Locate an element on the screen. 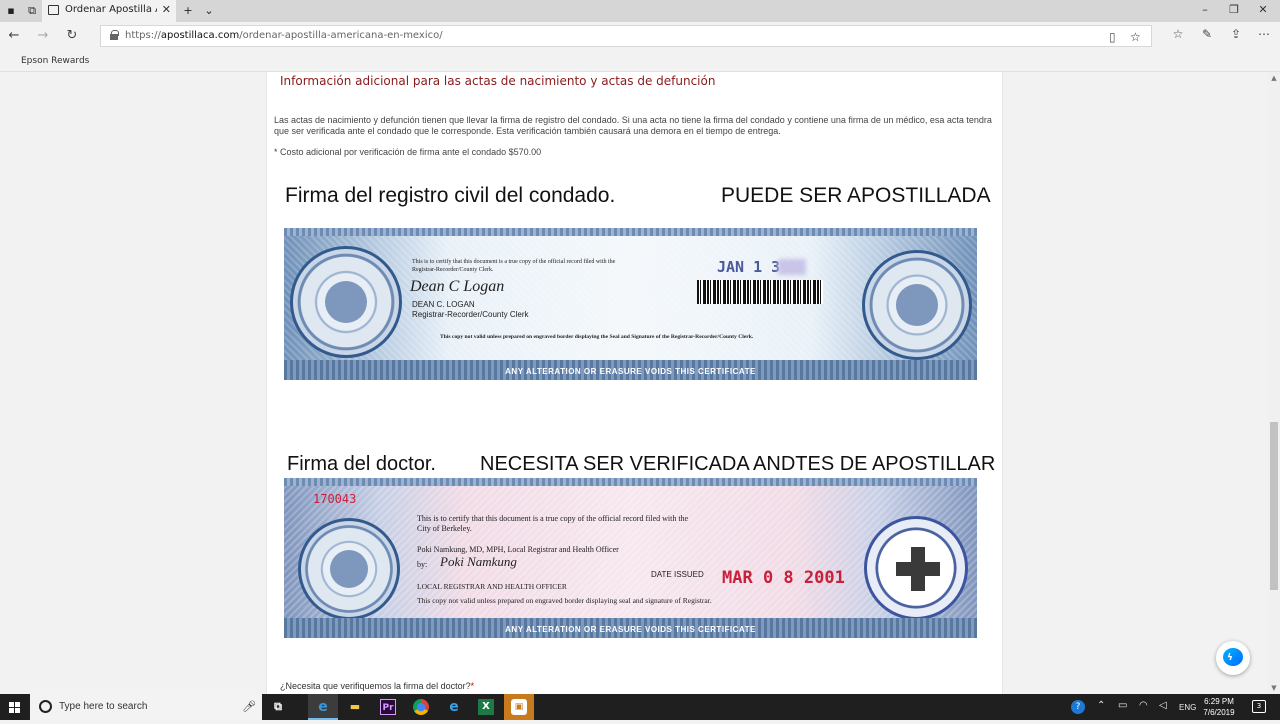  start-button is located at coordinates (15, 707).